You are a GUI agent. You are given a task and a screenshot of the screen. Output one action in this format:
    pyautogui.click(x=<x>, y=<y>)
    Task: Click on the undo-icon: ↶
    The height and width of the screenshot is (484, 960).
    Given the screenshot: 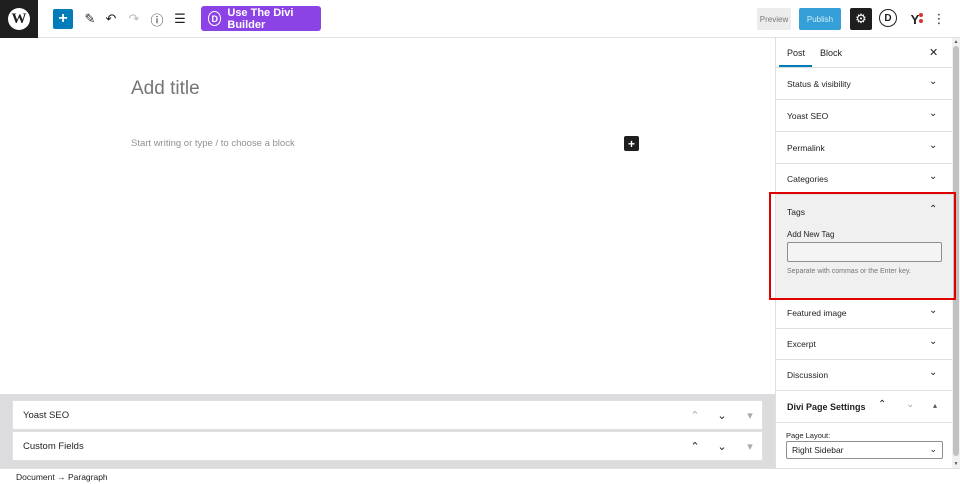 What is the action you would take?
    pyautogui.click(x=111, y=19)
    